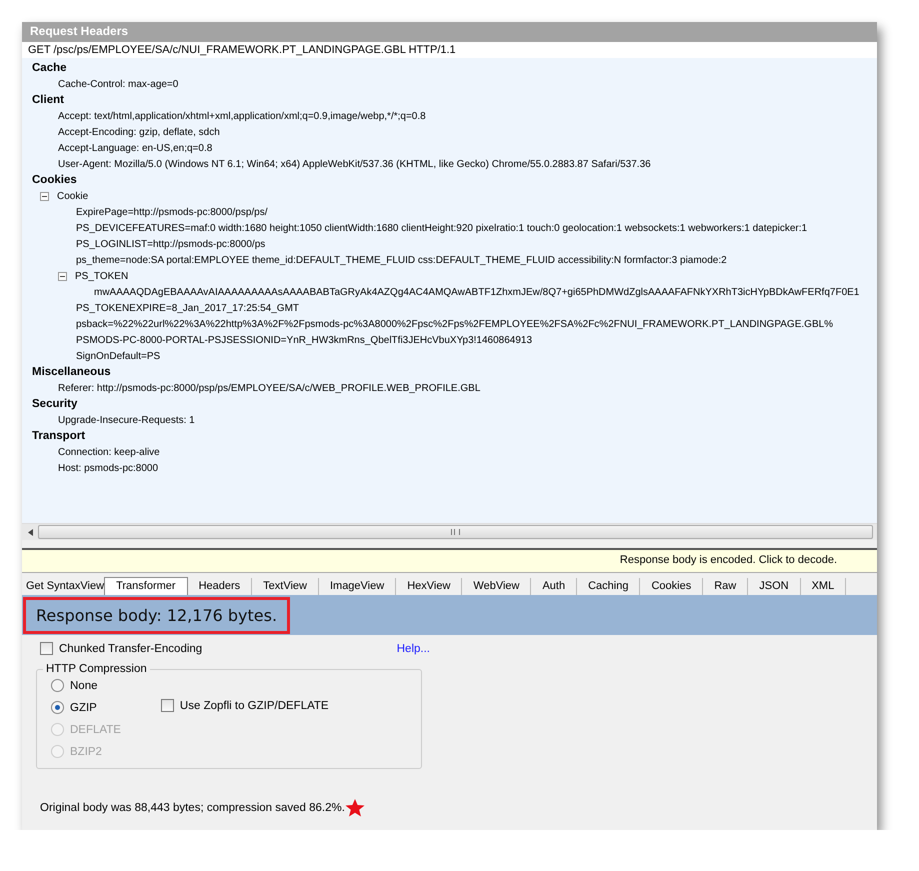 Image resolution: width=919 pixels, height=871 pixels. What do you see at coordinates (126, 420) in the screenshot?
I see `header-value: Upgrade-Insecure-Requests: 1` at bounding box center [126, 420].